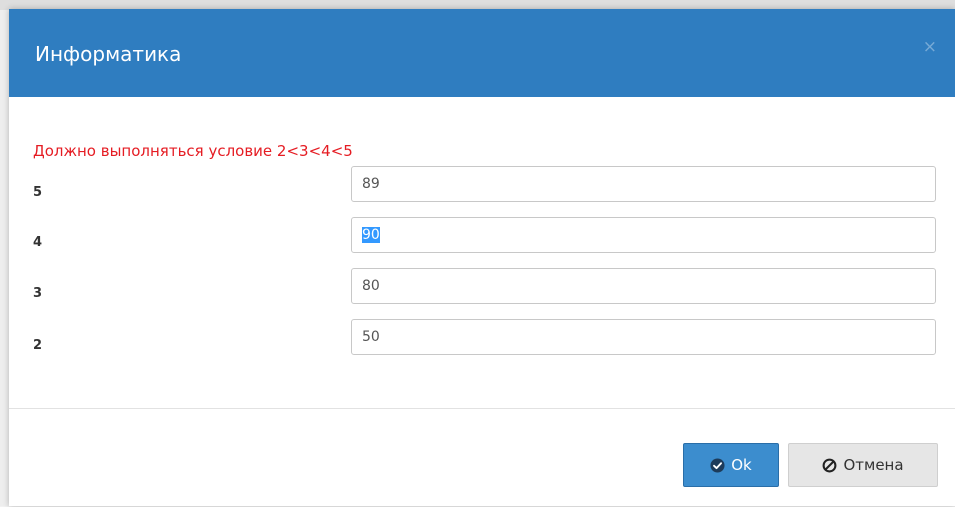 The width and height of the screenshot is (955, 507). I want to click on grade-2-label: 2, so click(38, 345).